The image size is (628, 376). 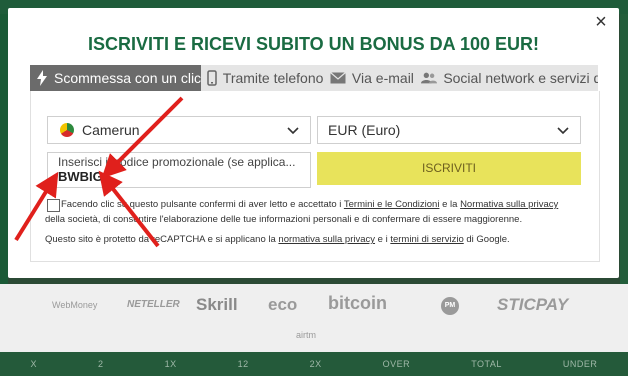 I want to click on bet-label: X, so click(x=34, y=364).